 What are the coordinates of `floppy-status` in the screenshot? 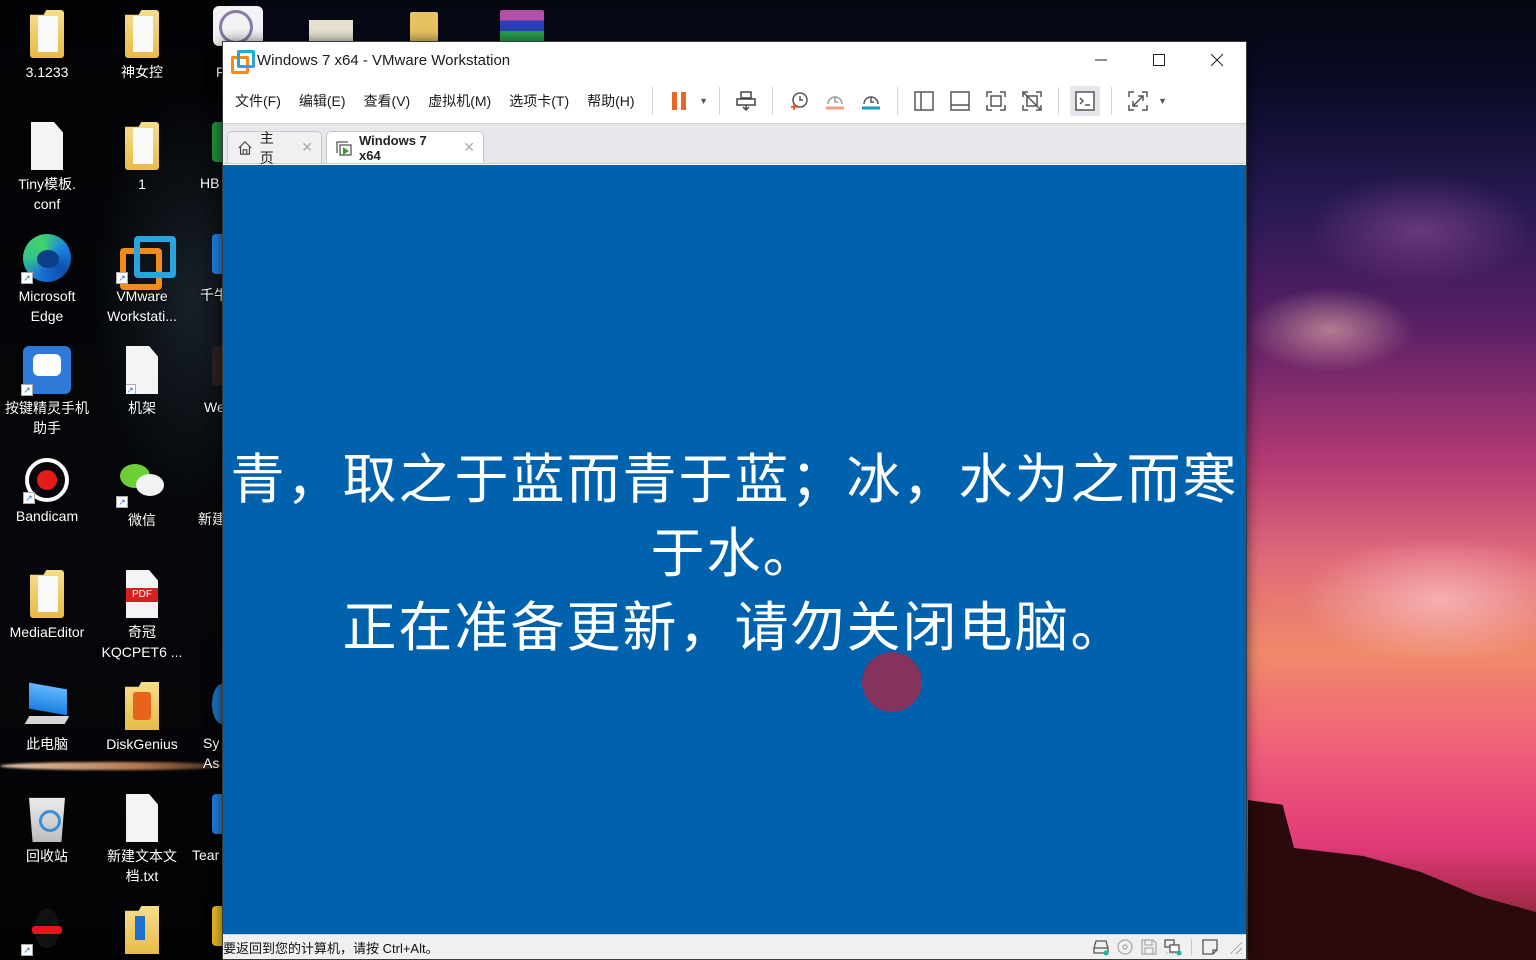 It's located at (1149, 947).